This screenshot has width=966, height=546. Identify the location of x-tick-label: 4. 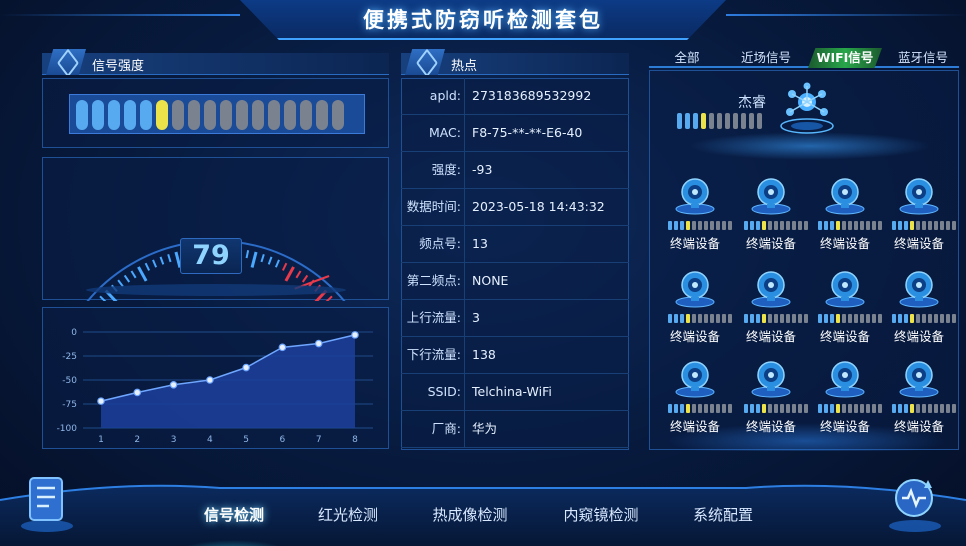
(210, 440).